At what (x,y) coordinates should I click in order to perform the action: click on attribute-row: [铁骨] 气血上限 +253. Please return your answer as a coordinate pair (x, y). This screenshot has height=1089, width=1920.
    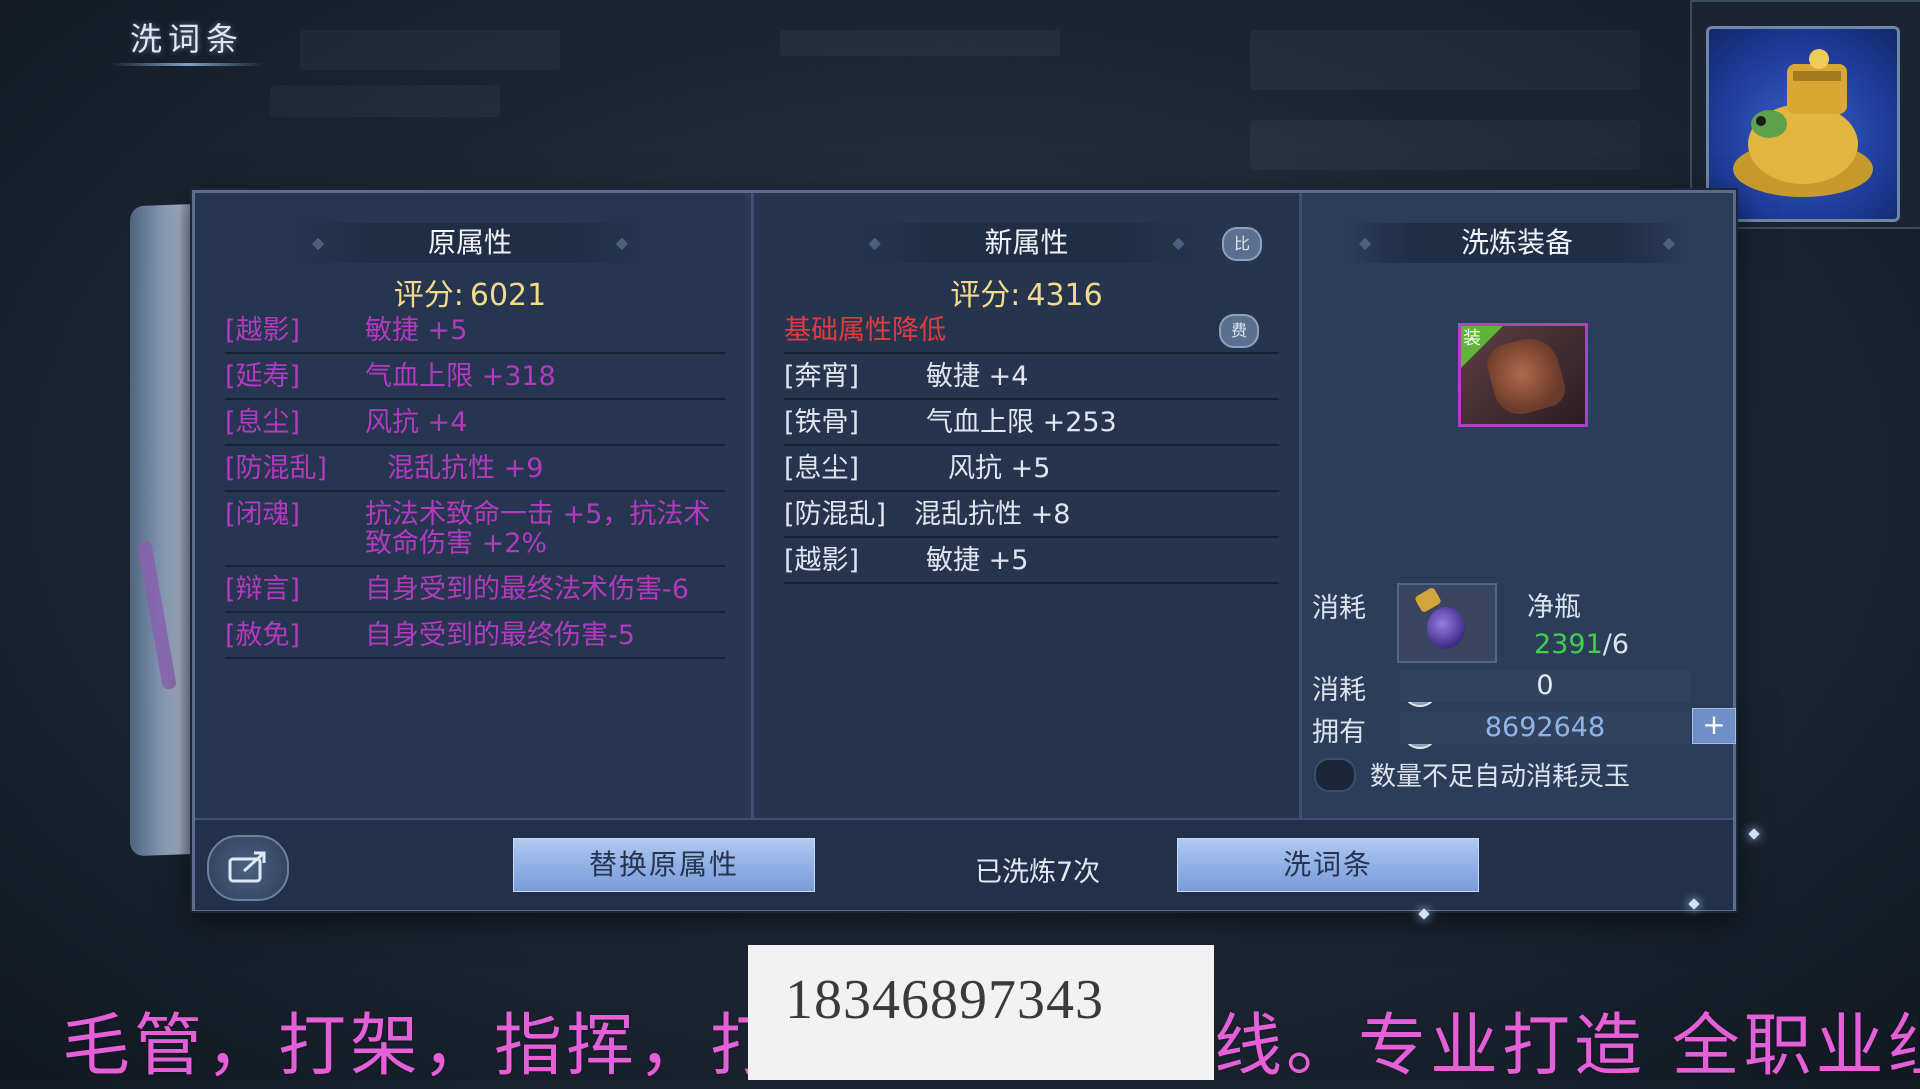
    Looking at the image, I should click on (1031, 423).